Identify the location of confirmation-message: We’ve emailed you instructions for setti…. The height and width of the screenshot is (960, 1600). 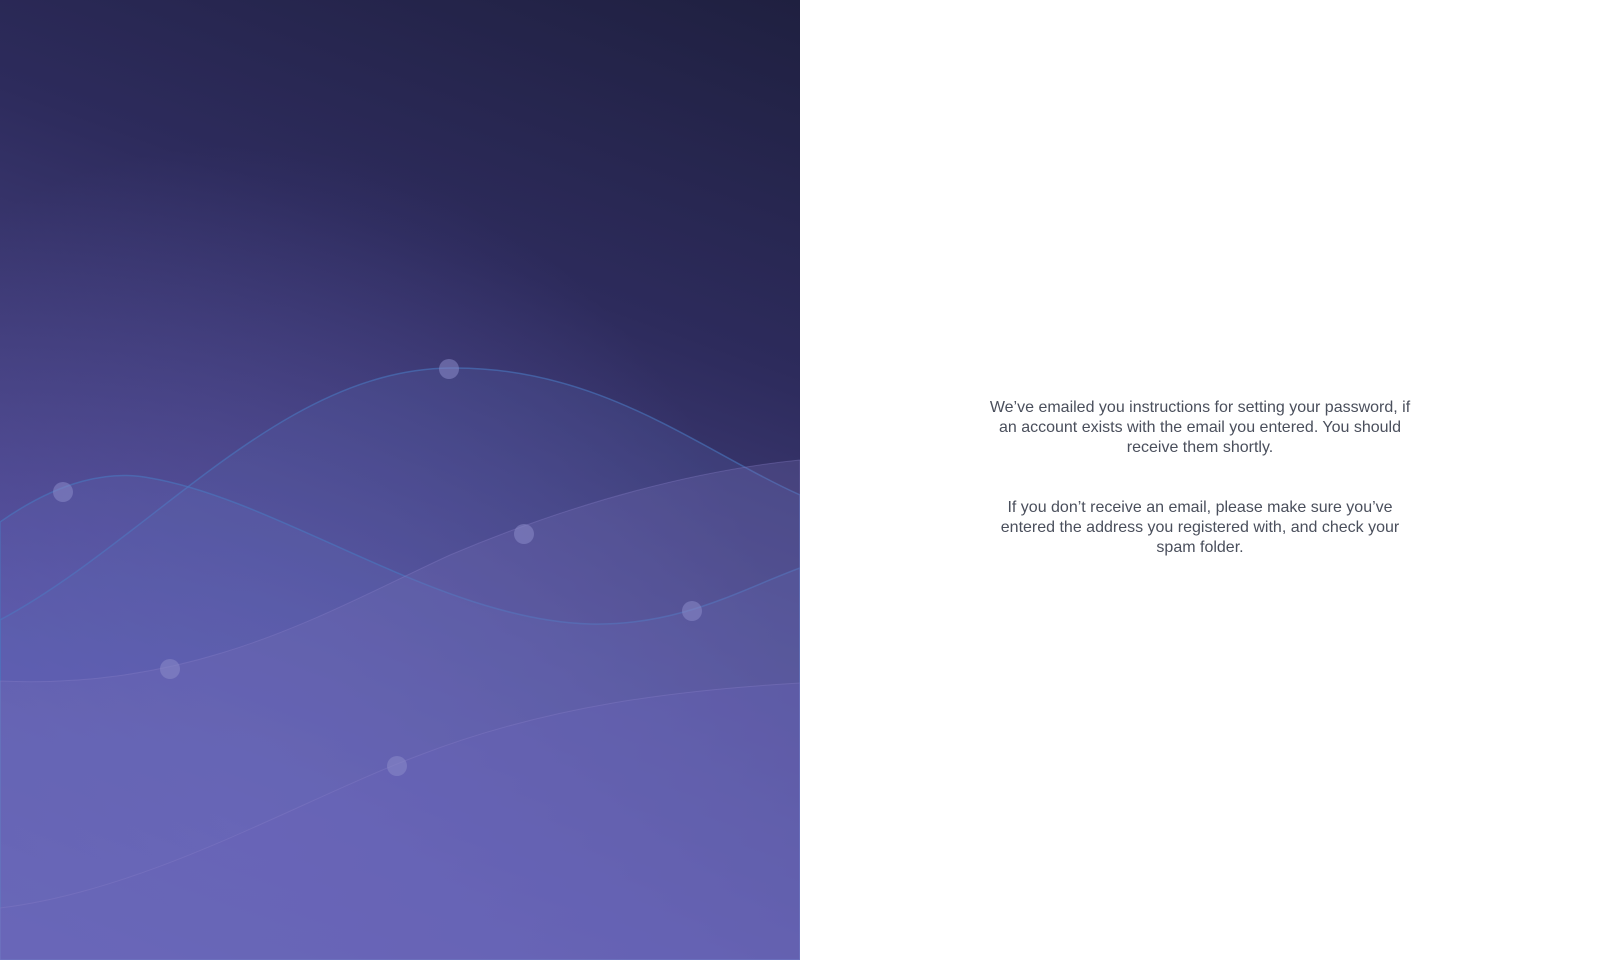
(1200, 478).